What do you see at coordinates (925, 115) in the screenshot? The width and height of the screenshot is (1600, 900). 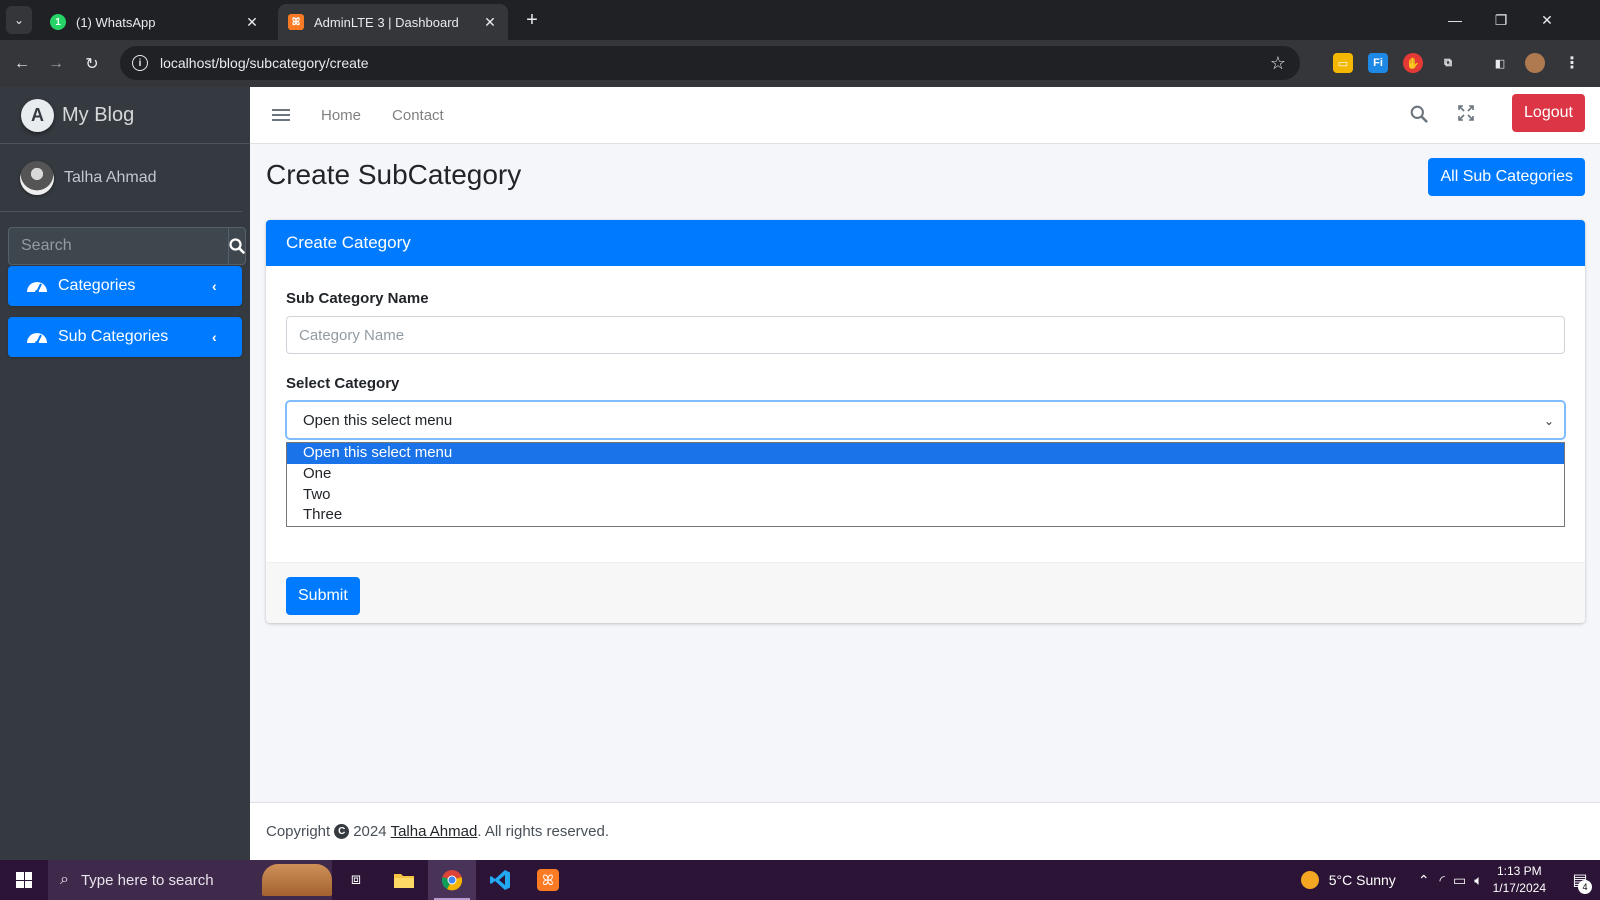 I see `top-navbar: Home Contact Logout` at bounding box center [925, 115].